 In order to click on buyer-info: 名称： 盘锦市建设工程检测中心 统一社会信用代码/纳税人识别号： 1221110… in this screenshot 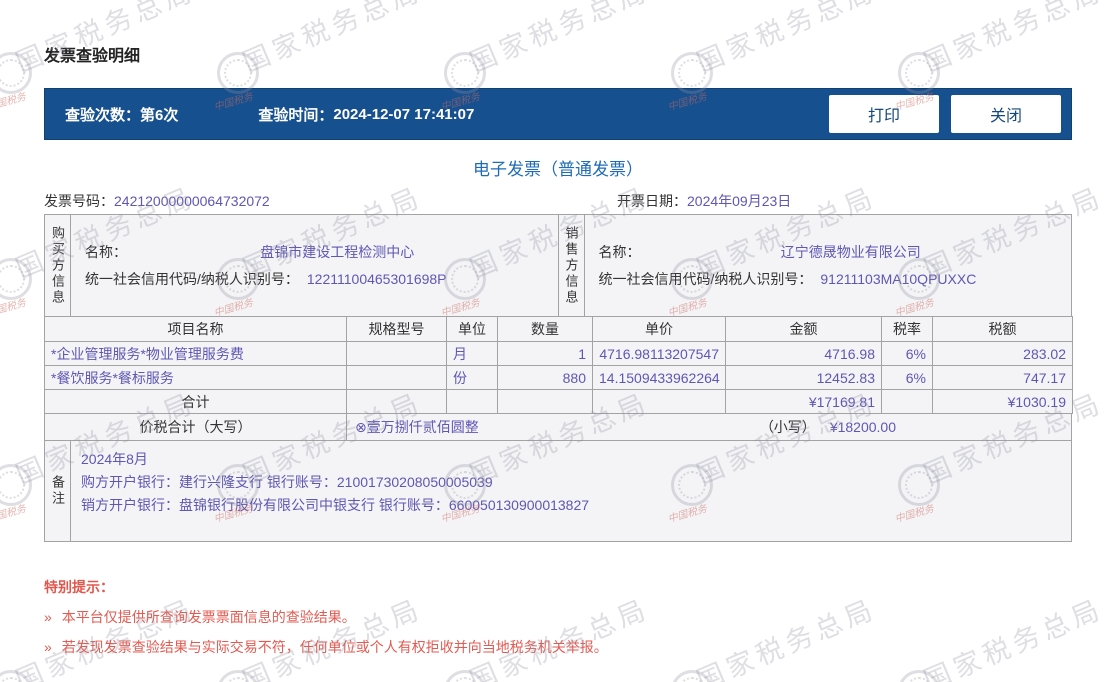, I will do `click(315, 265)`.